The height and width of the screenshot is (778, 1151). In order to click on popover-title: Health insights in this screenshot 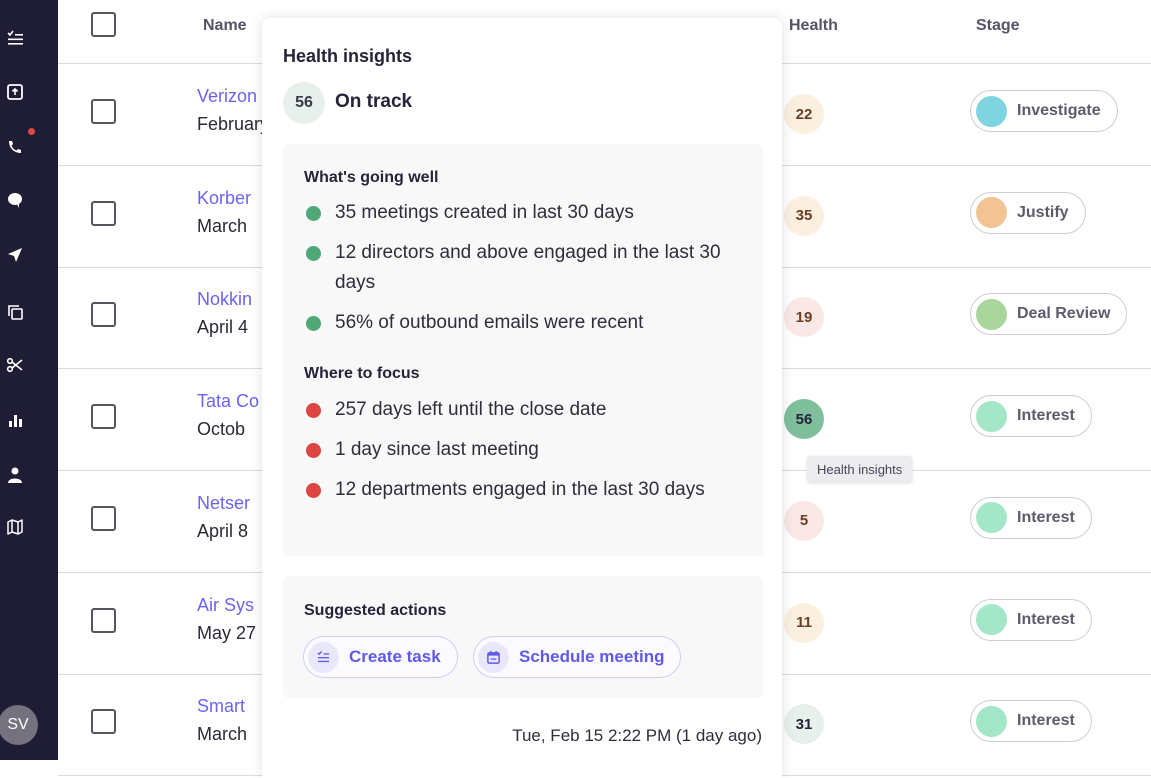, I will do `click(348, 56)`.